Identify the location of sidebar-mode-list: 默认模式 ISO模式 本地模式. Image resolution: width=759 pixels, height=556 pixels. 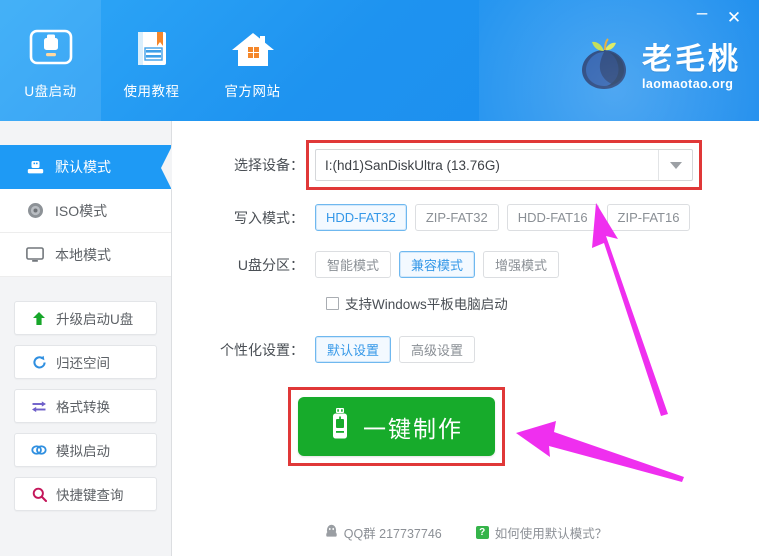
(85, 211).